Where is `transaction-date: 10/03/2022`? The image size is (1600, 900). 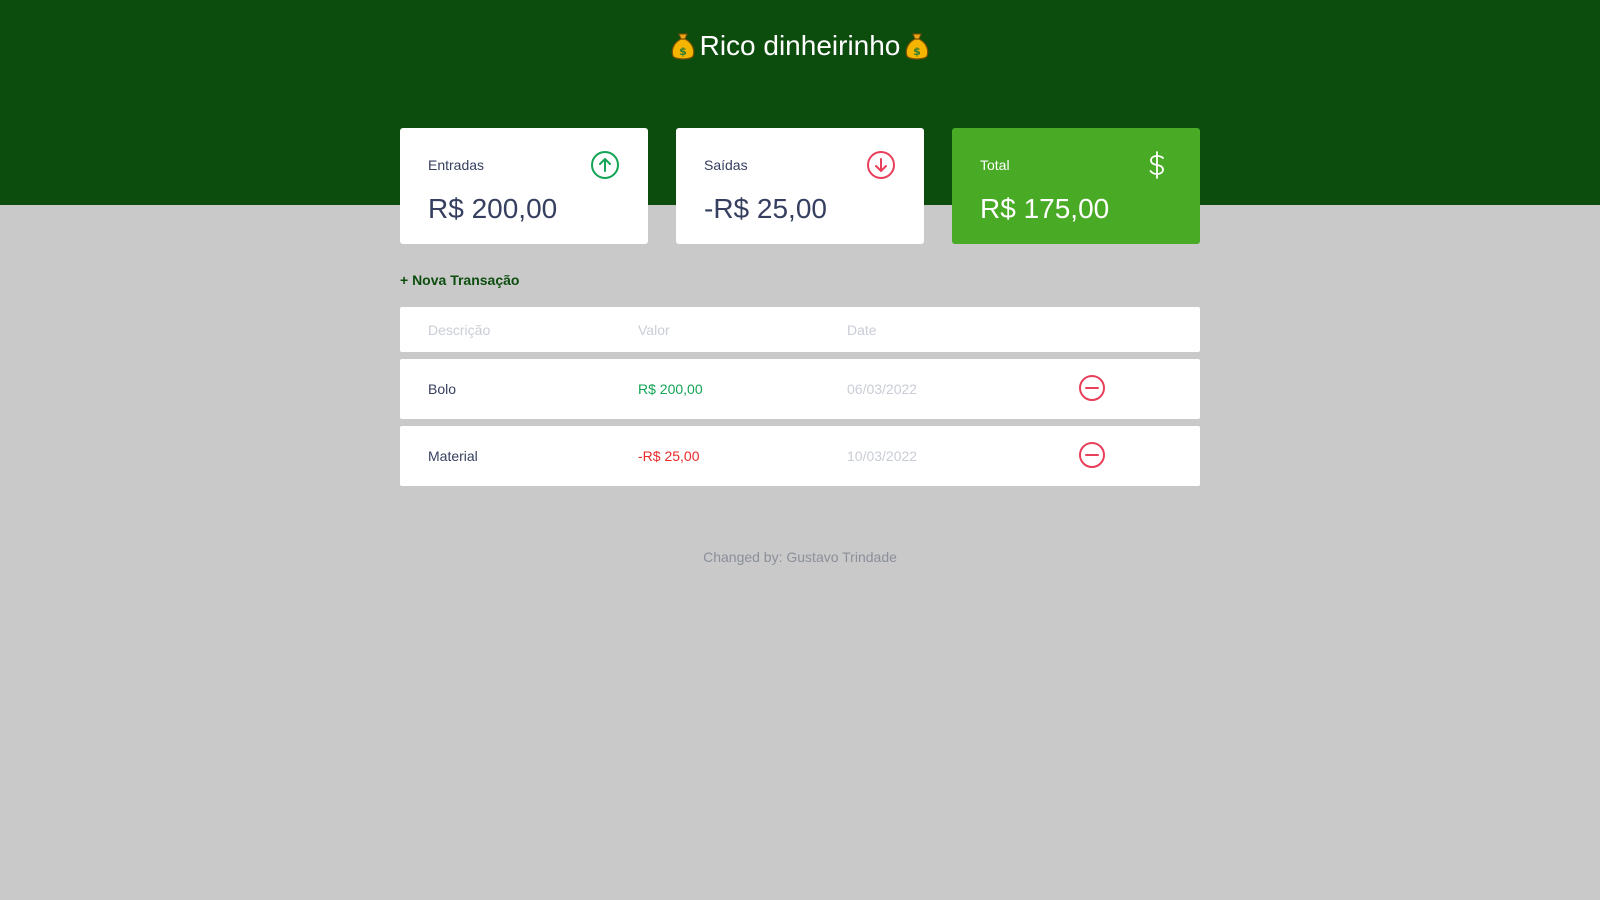 transaction-date: 10/03/2022 is located at coordinates (882, 456).